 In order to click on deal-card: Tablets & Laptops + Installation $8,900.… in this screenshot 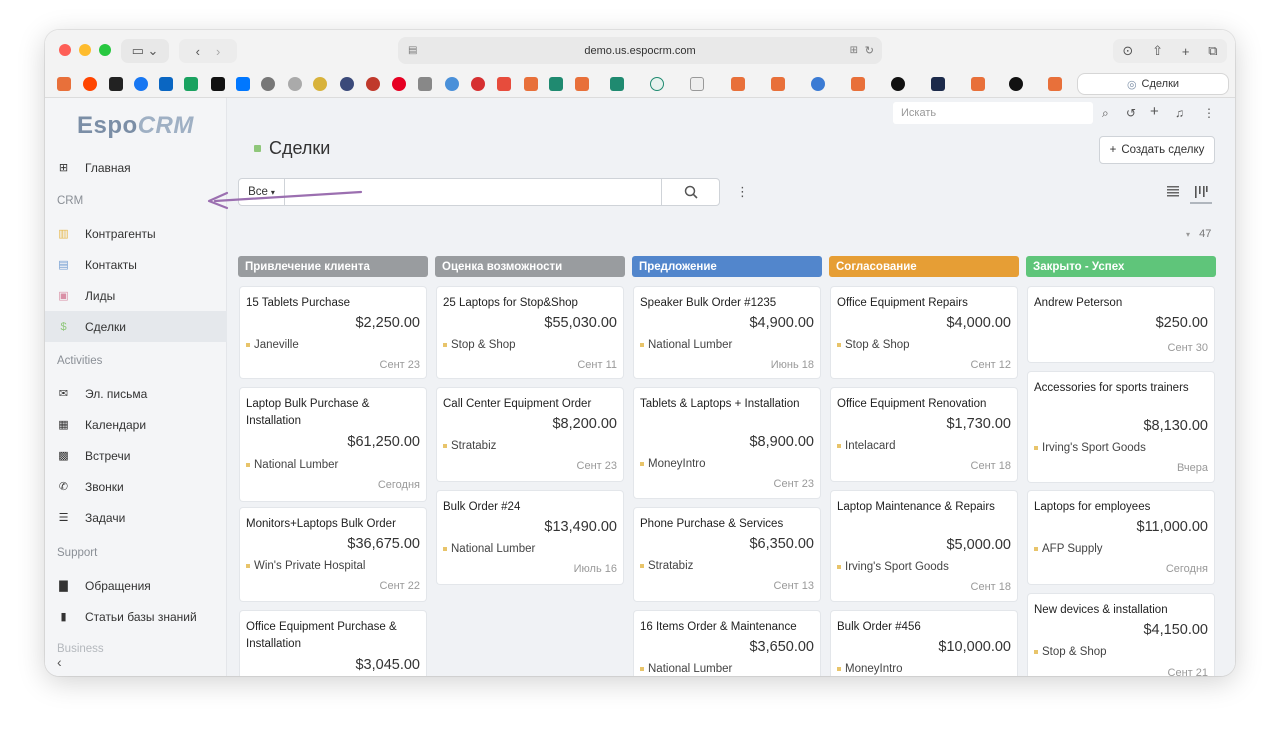, I will do `click(727, 443)`.